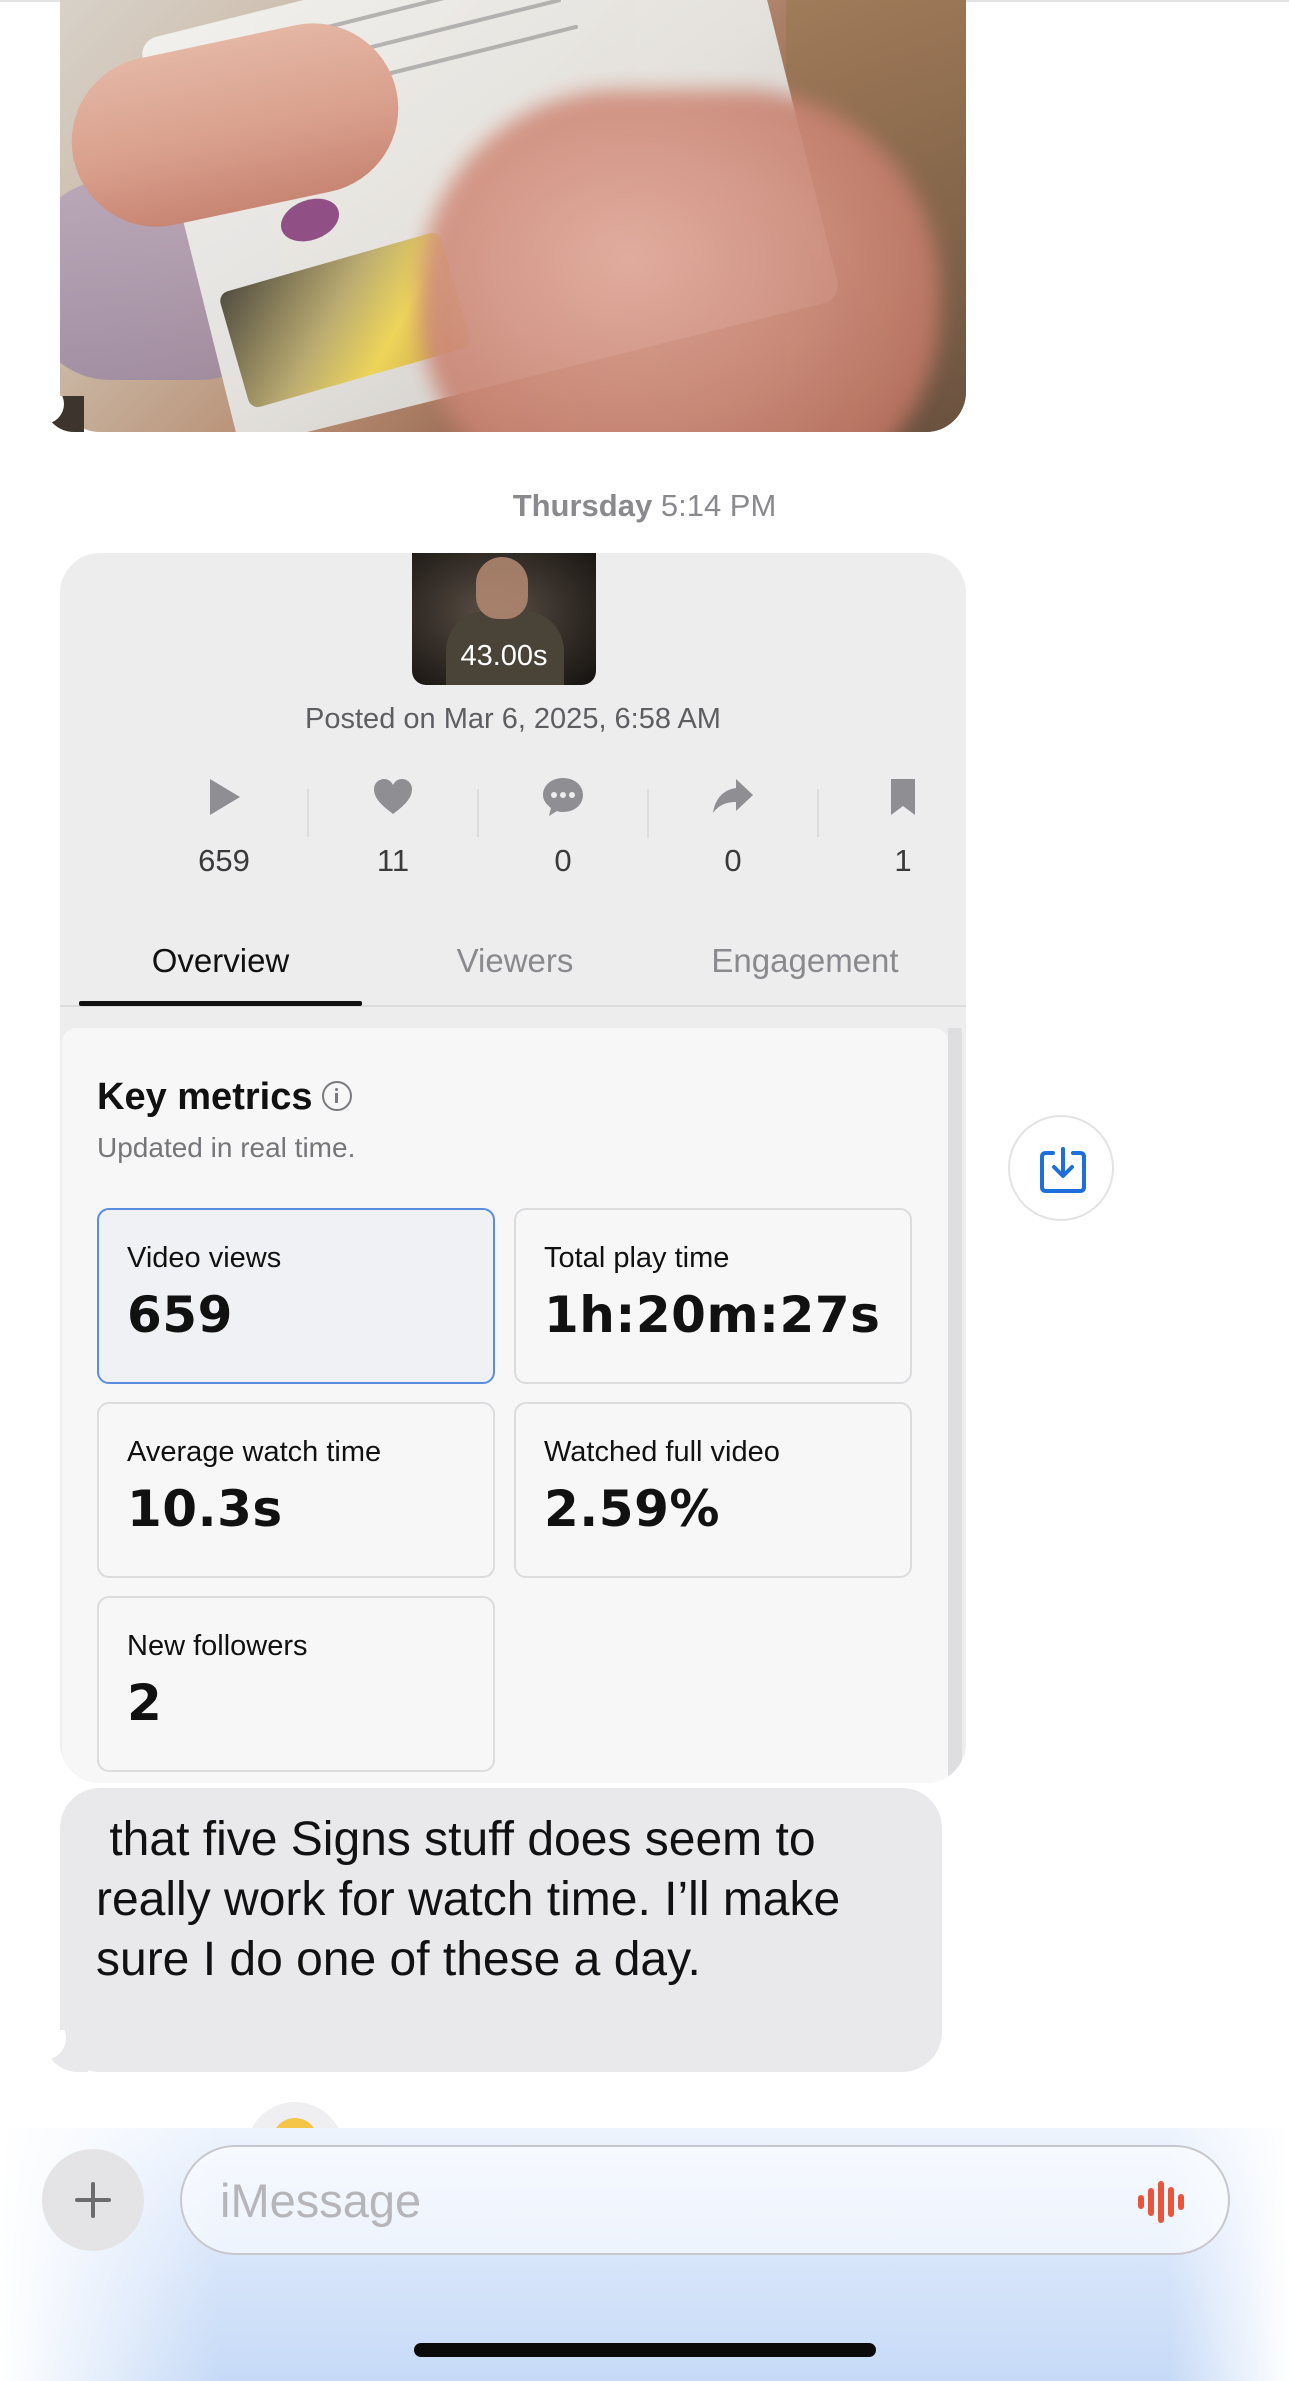 This screenshot has width=1289, height=2381. I want to click on posted-date: Posted on Mar 6, 2025, 6:58 AM, so click(513, 719).